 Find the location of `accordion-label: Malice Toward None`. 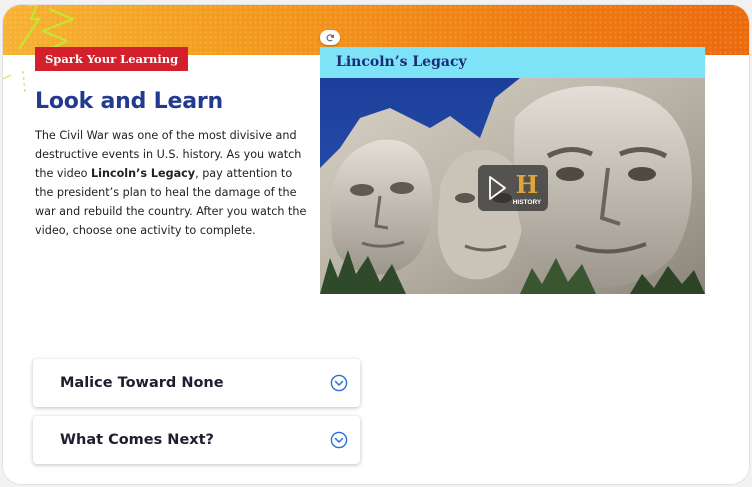

accordion-label: Malice Toward None is located at coordinates (142, 383).